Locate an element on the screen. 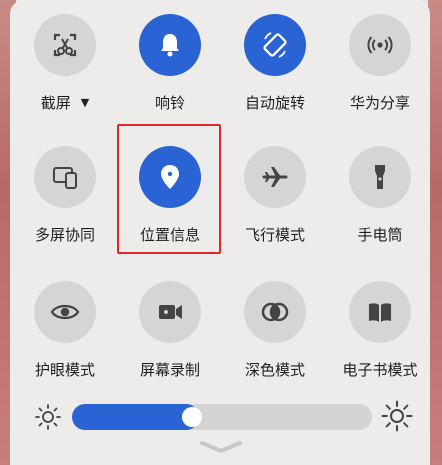 The image size is (442, 465). ebook-toggle is located at coordinates (380, 312).